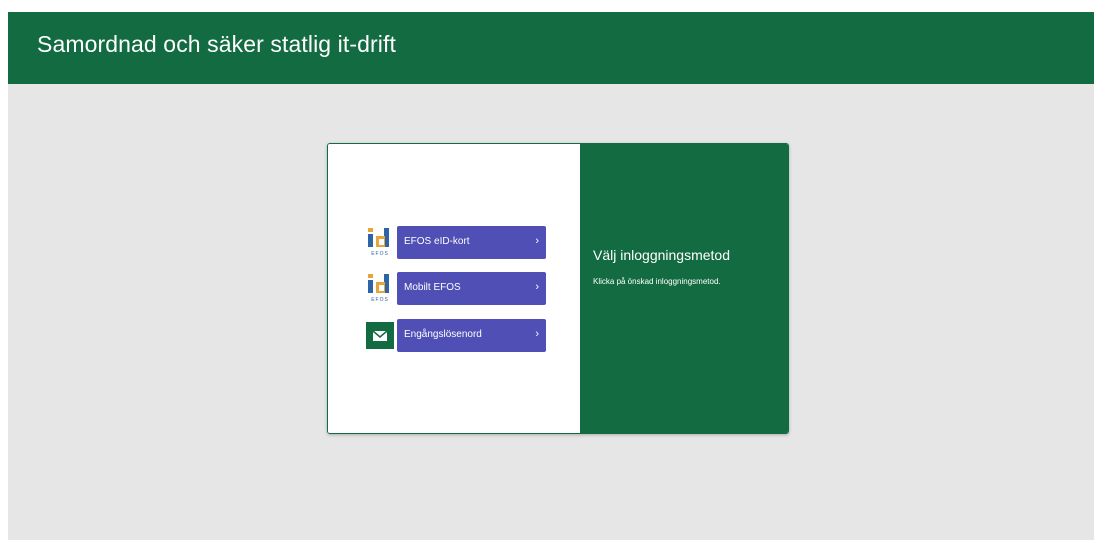  Describe the element at coordinates (657, 281) in the screenshot. I see `panel-description: Klicka på önskad inloggningsmetod.` at that location.